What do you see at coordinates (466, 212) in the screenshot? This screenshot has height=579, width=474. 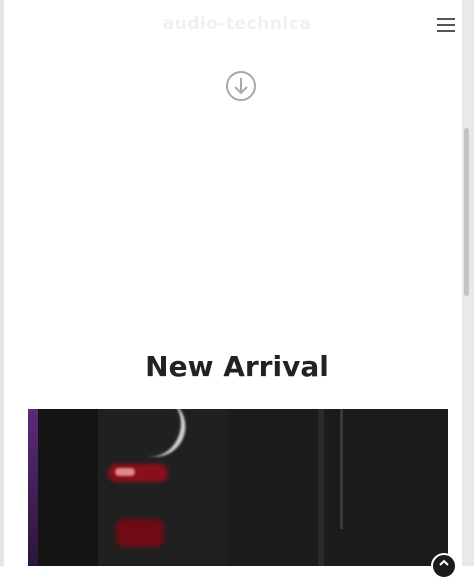 I see `scrollbar-thumb` at bounding box center [466, 212].